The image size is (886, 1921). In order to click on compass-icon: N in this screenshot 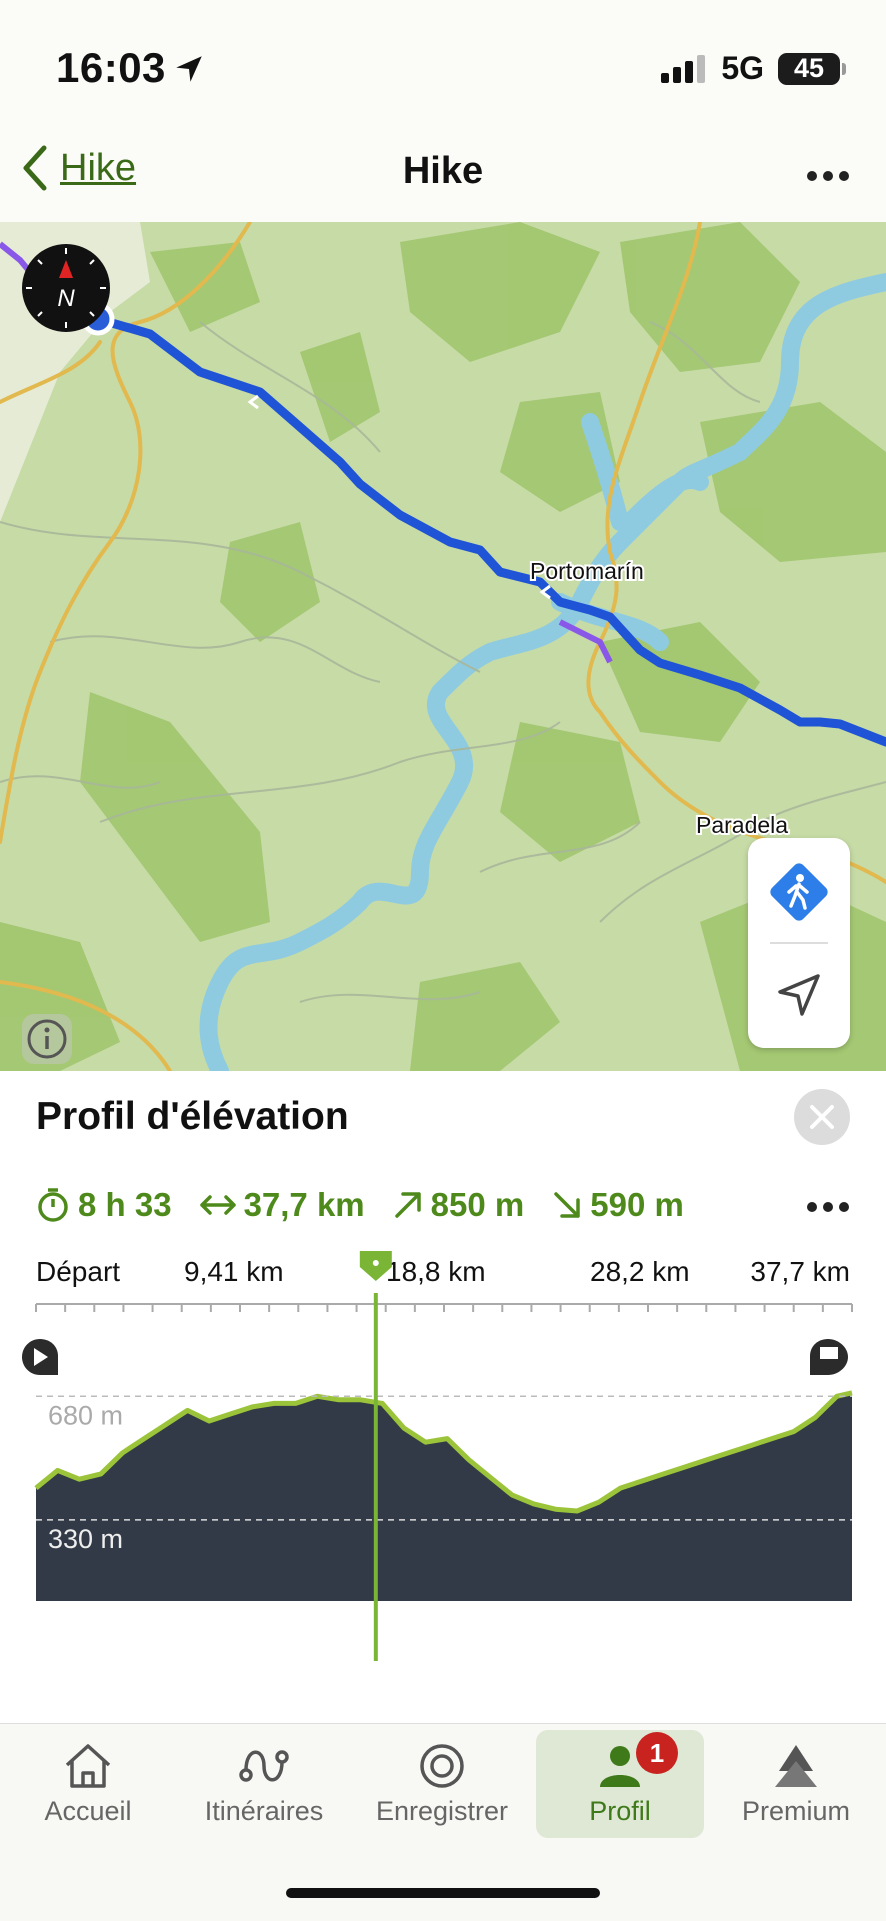, I will do `click(66, 288)`.